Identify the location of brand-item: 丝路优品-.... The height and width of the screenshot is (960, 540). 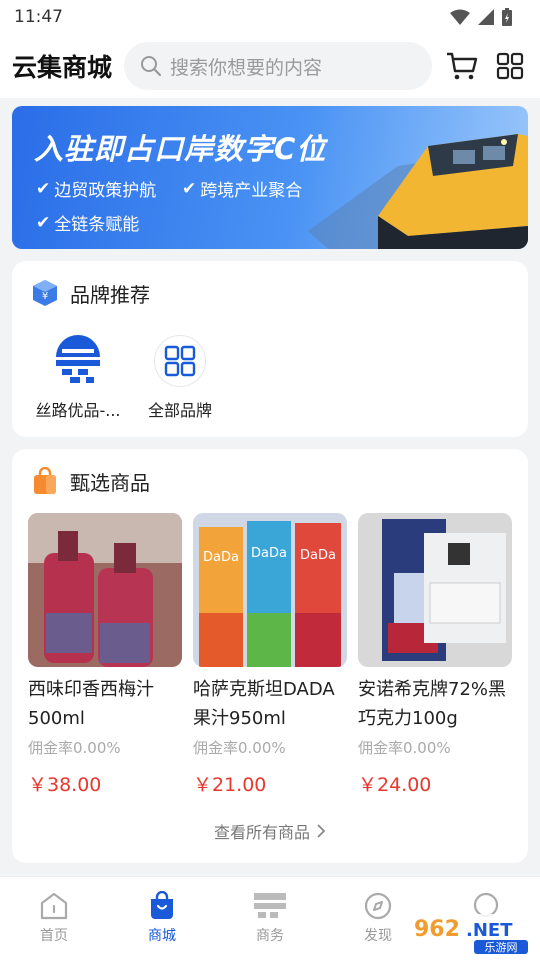
(78, 381).